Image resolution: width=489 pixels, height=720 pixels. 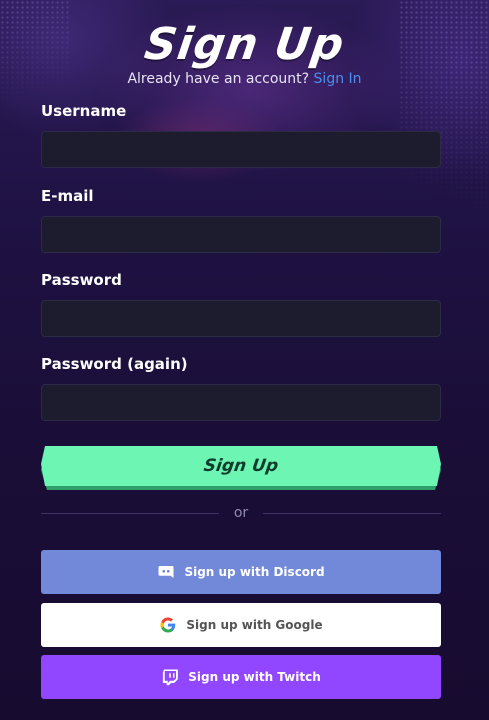 I want to click on twitch-signup-button: Sign up with Twitch, so click(x=241, y=677).